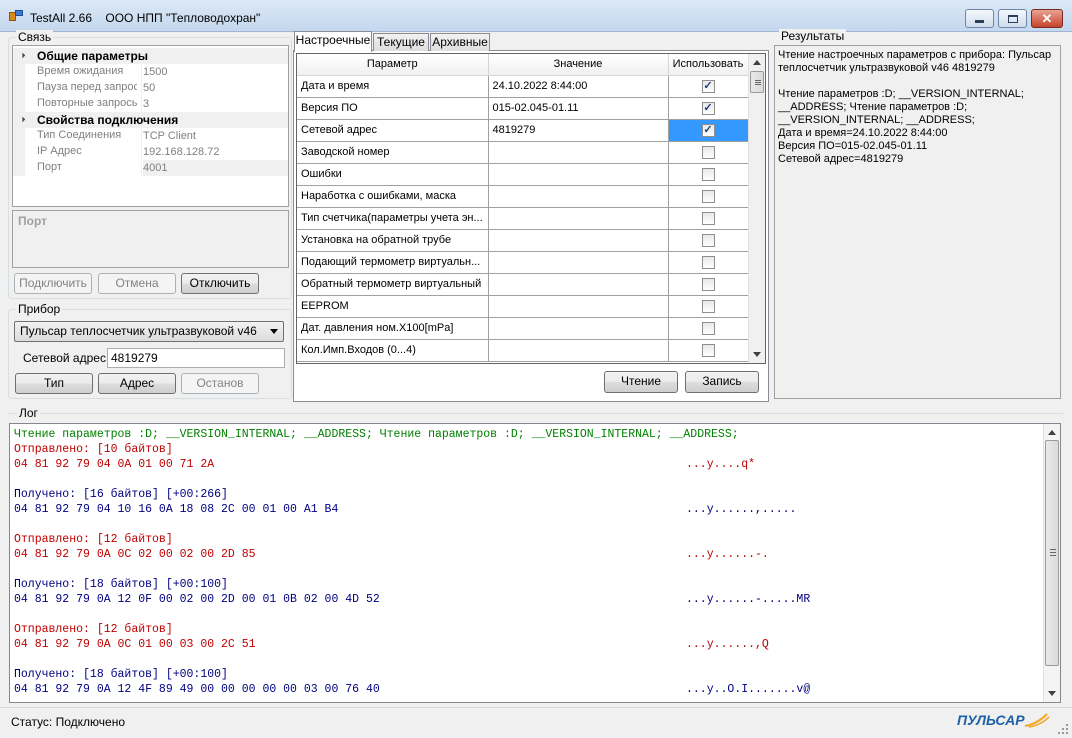  Describe the element at coordinates (150, 152) in the screenshot. I see `property-row: IP Адрес 192.168.128.72` at that location.